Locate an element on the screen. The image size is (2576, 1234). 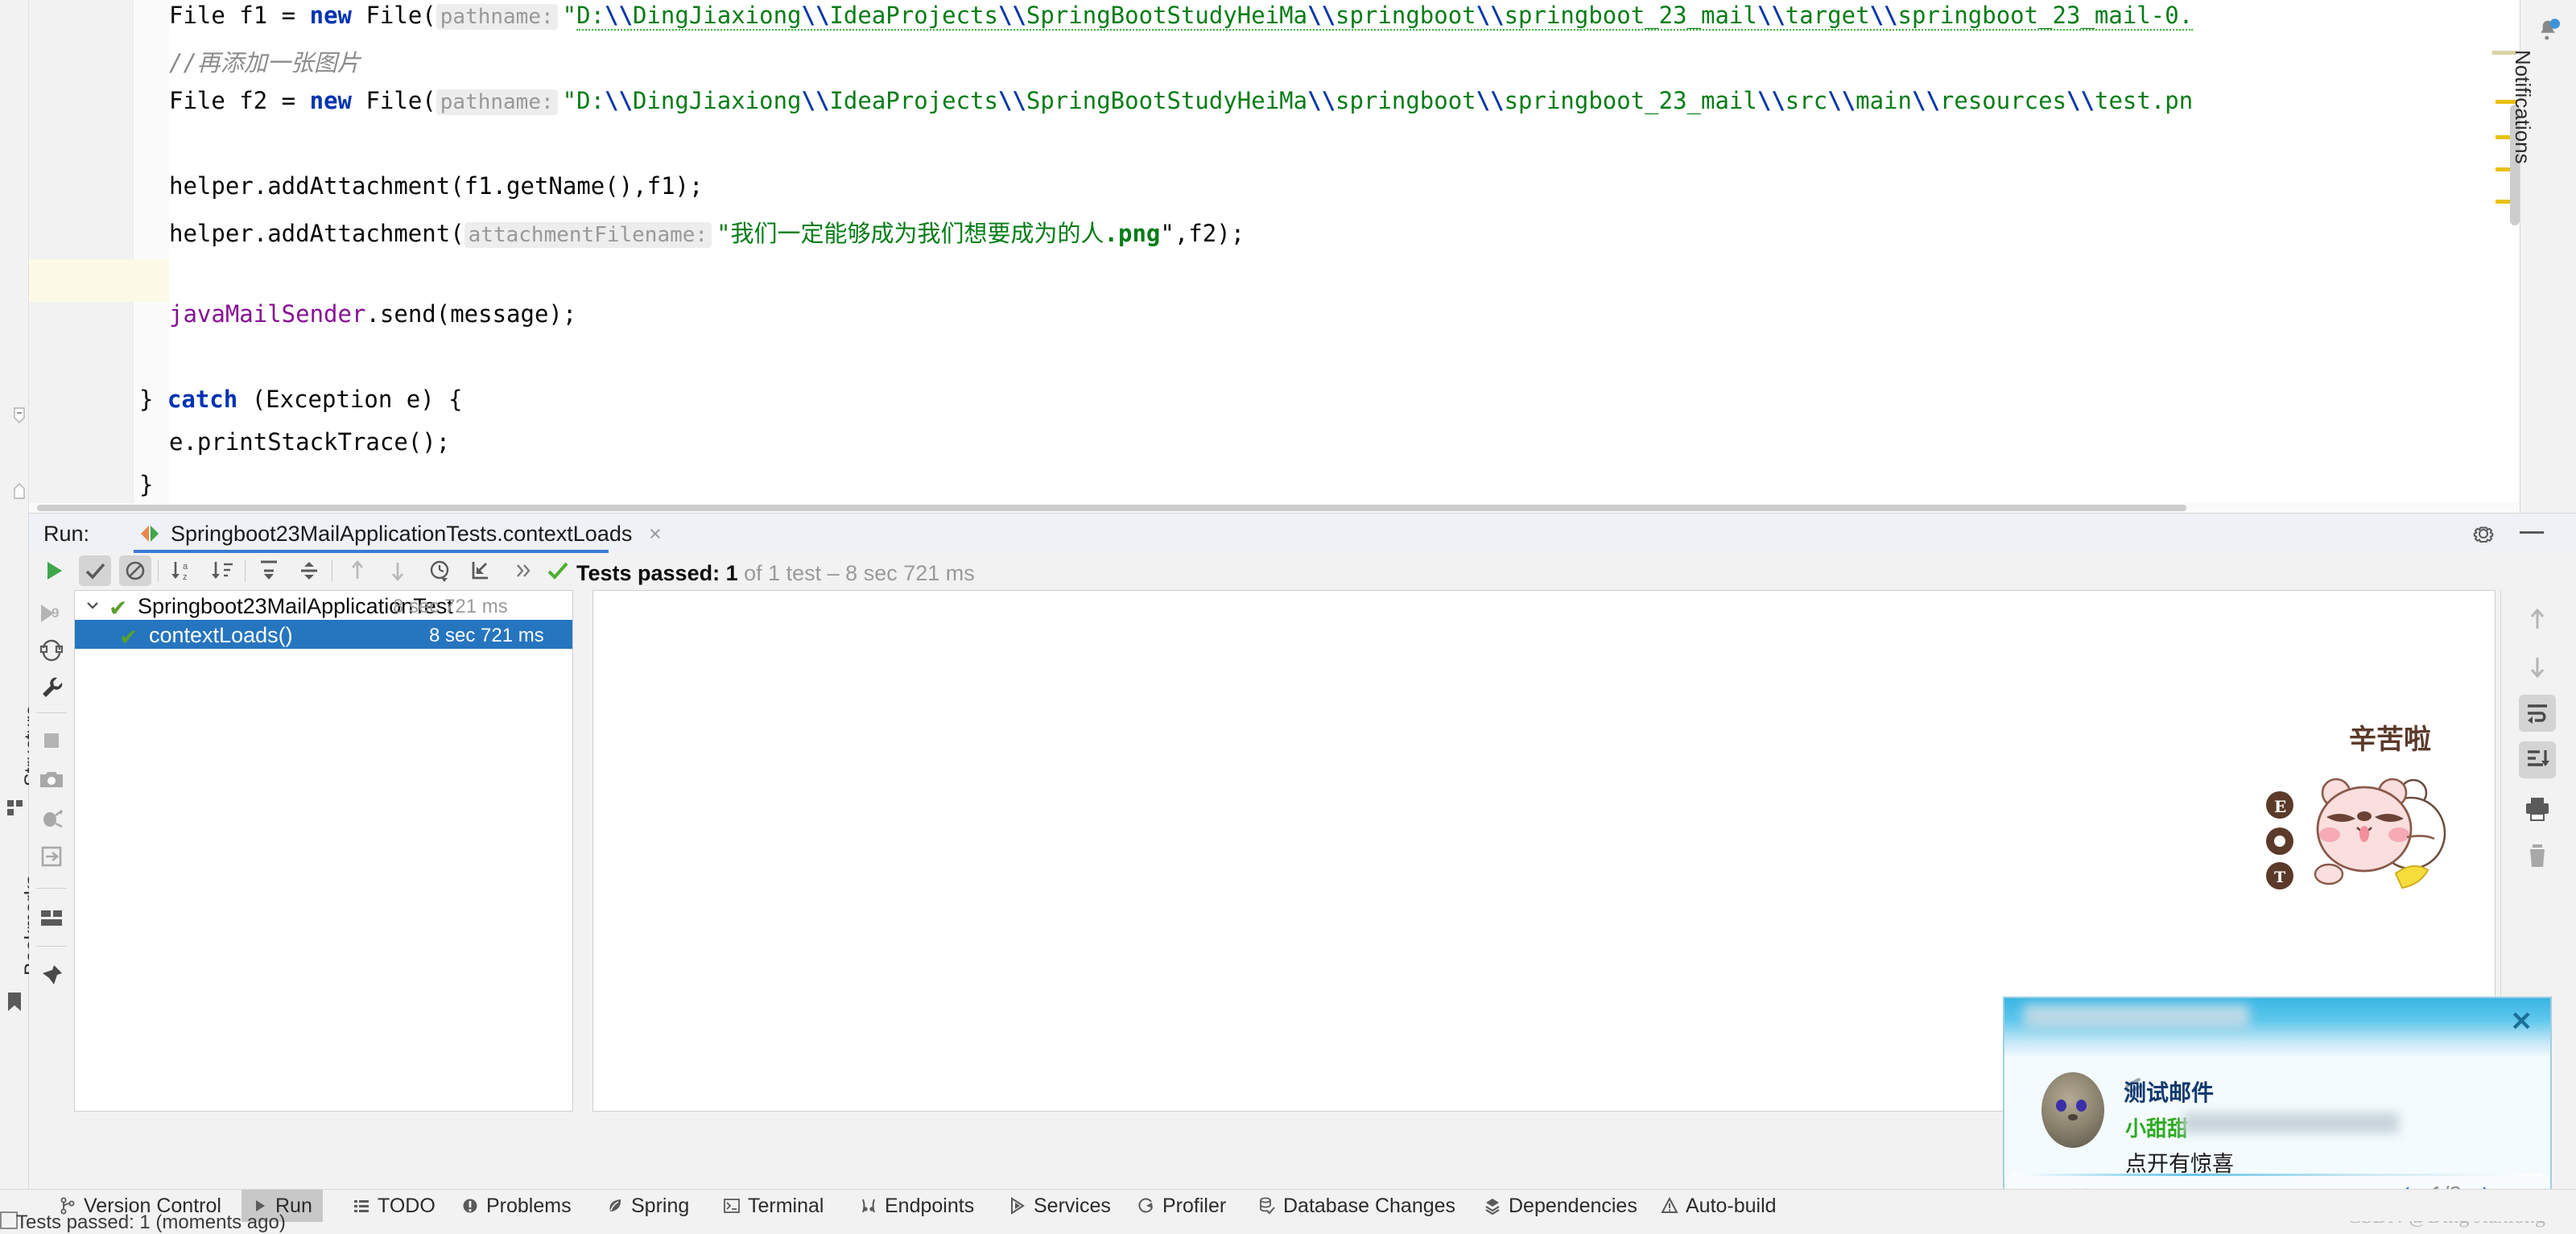
code-folding-strip is located at coordinates (151, 256).